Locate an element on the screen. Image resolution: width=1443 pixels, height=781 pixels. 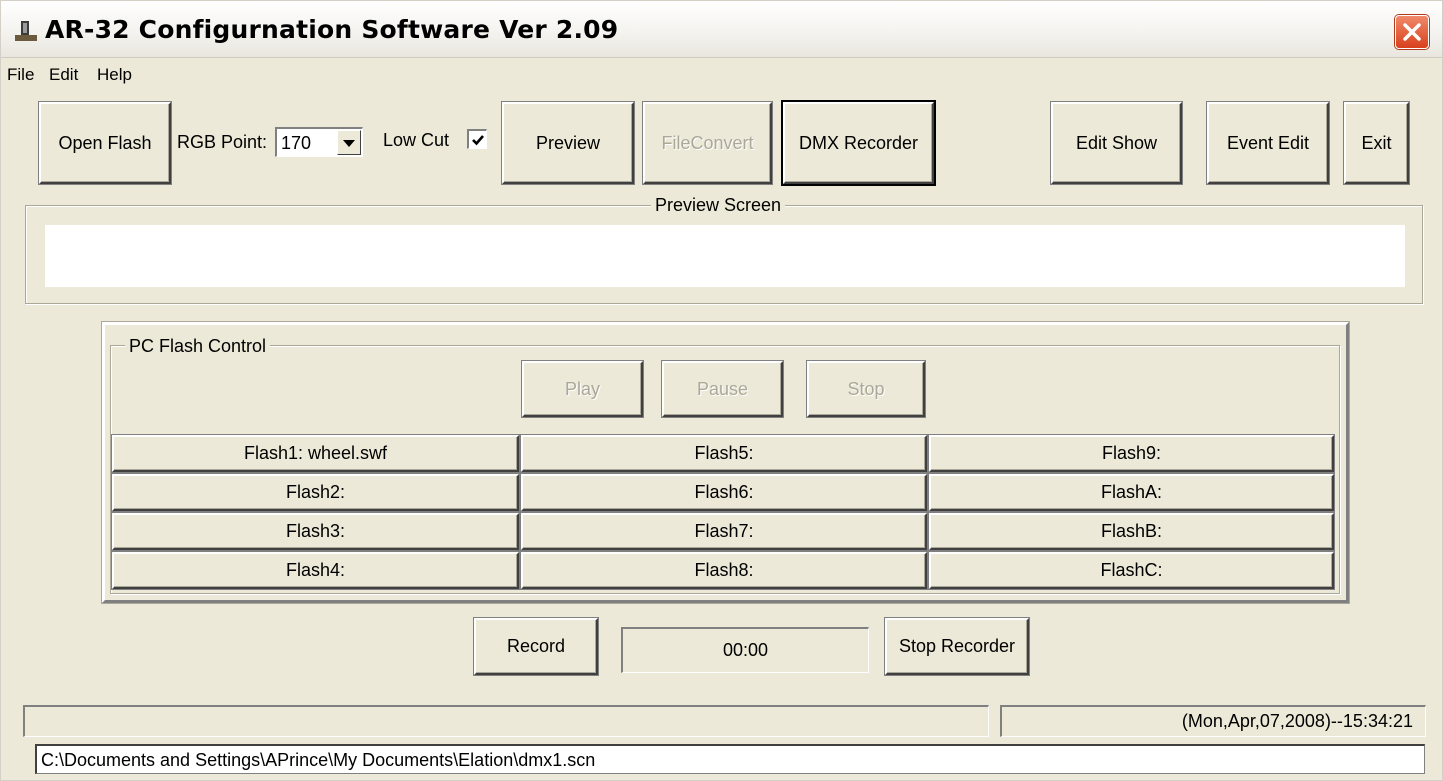
close-button is located at coordinates (1412, 32).